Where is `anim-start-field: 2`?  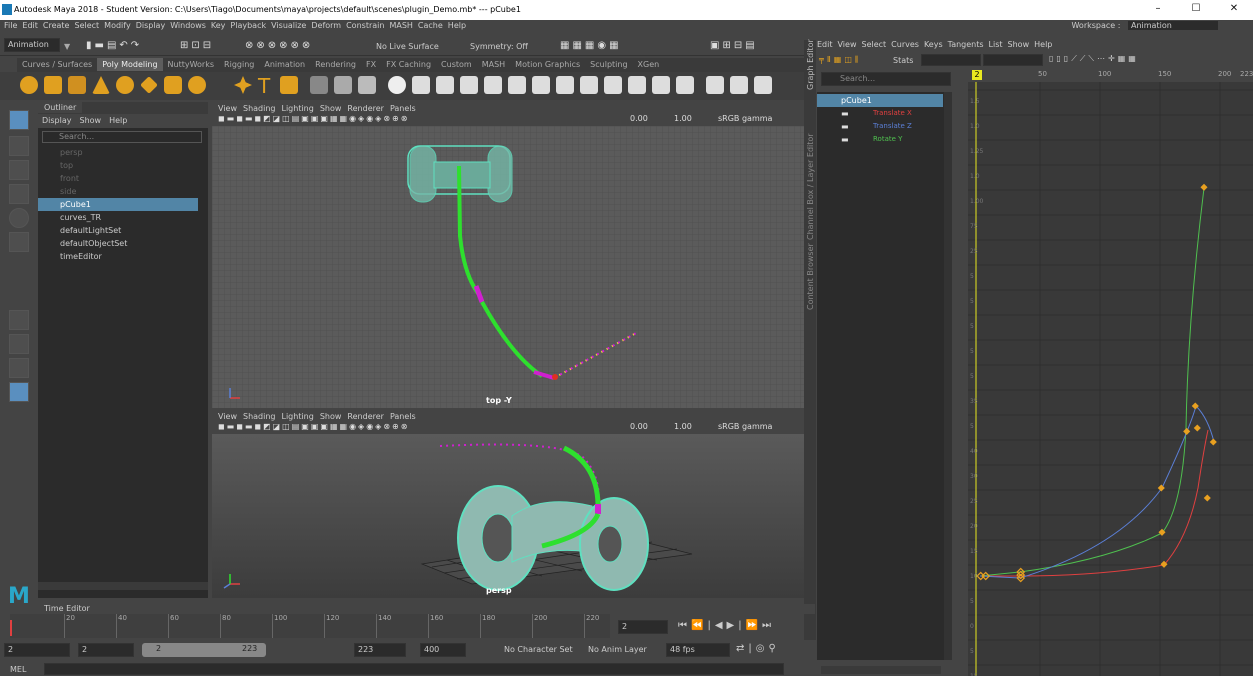
anim-start-field: 2 is located at coordinates (37, 650).